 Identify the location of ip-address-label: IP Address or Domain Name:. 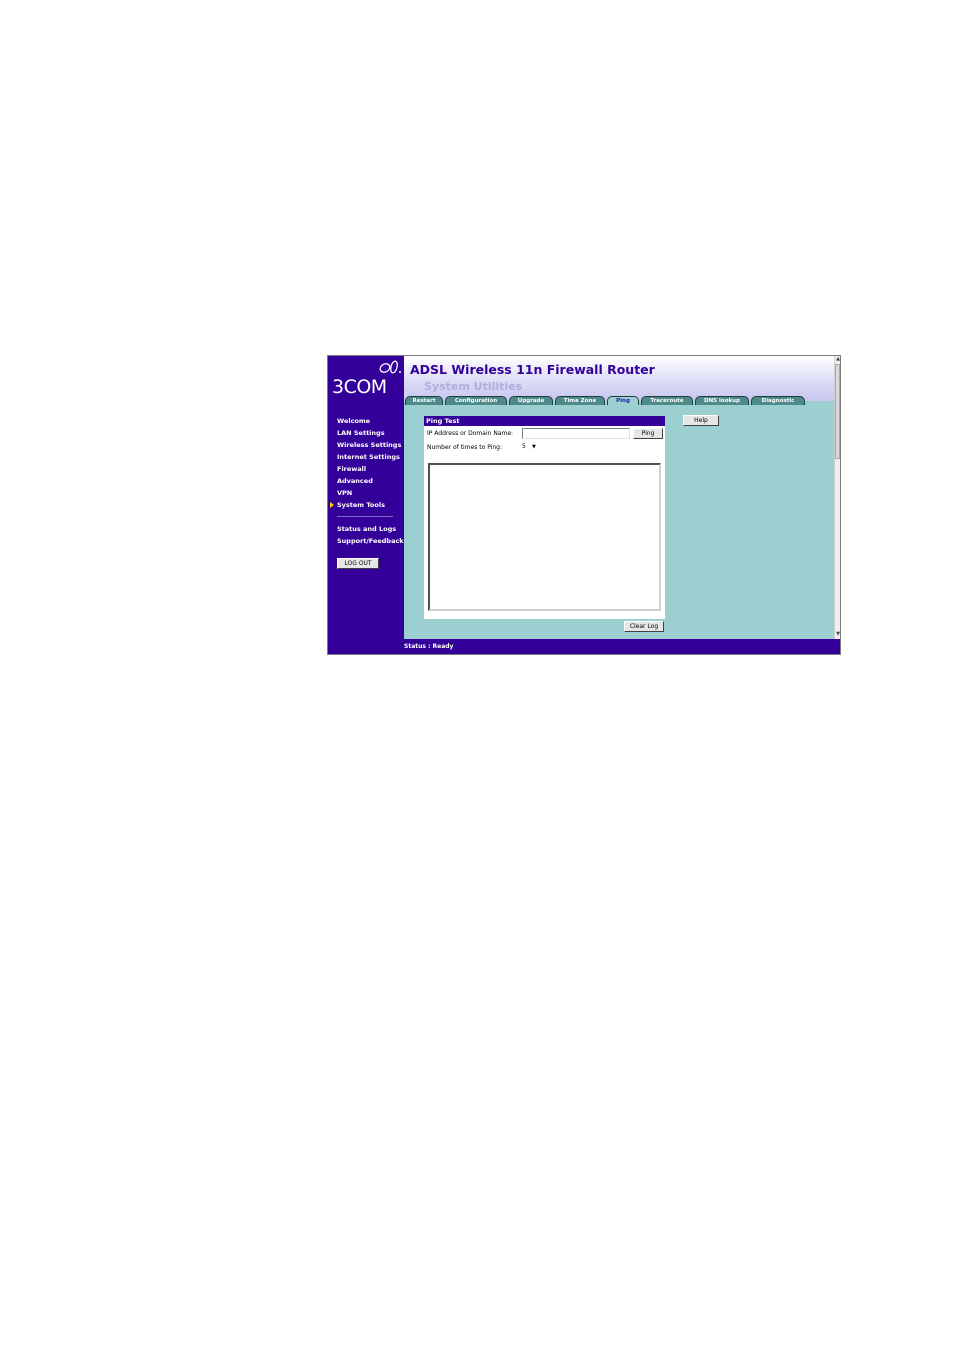
(470, 433).